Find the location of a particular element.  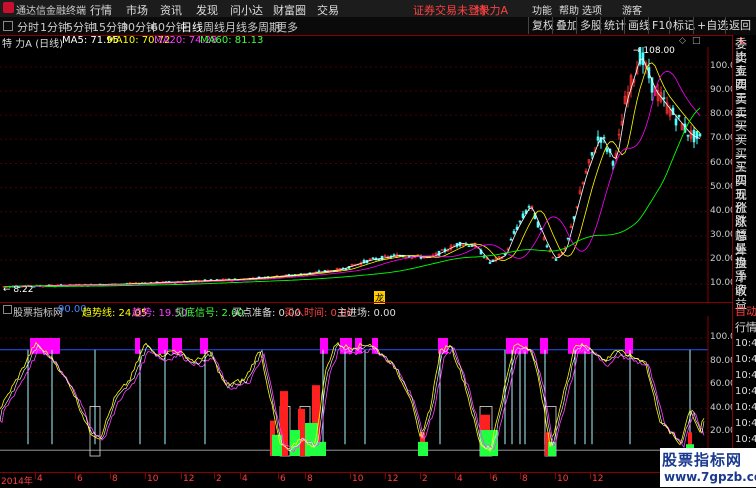

collapse-icon: □ is located at coordinates (696, 41).